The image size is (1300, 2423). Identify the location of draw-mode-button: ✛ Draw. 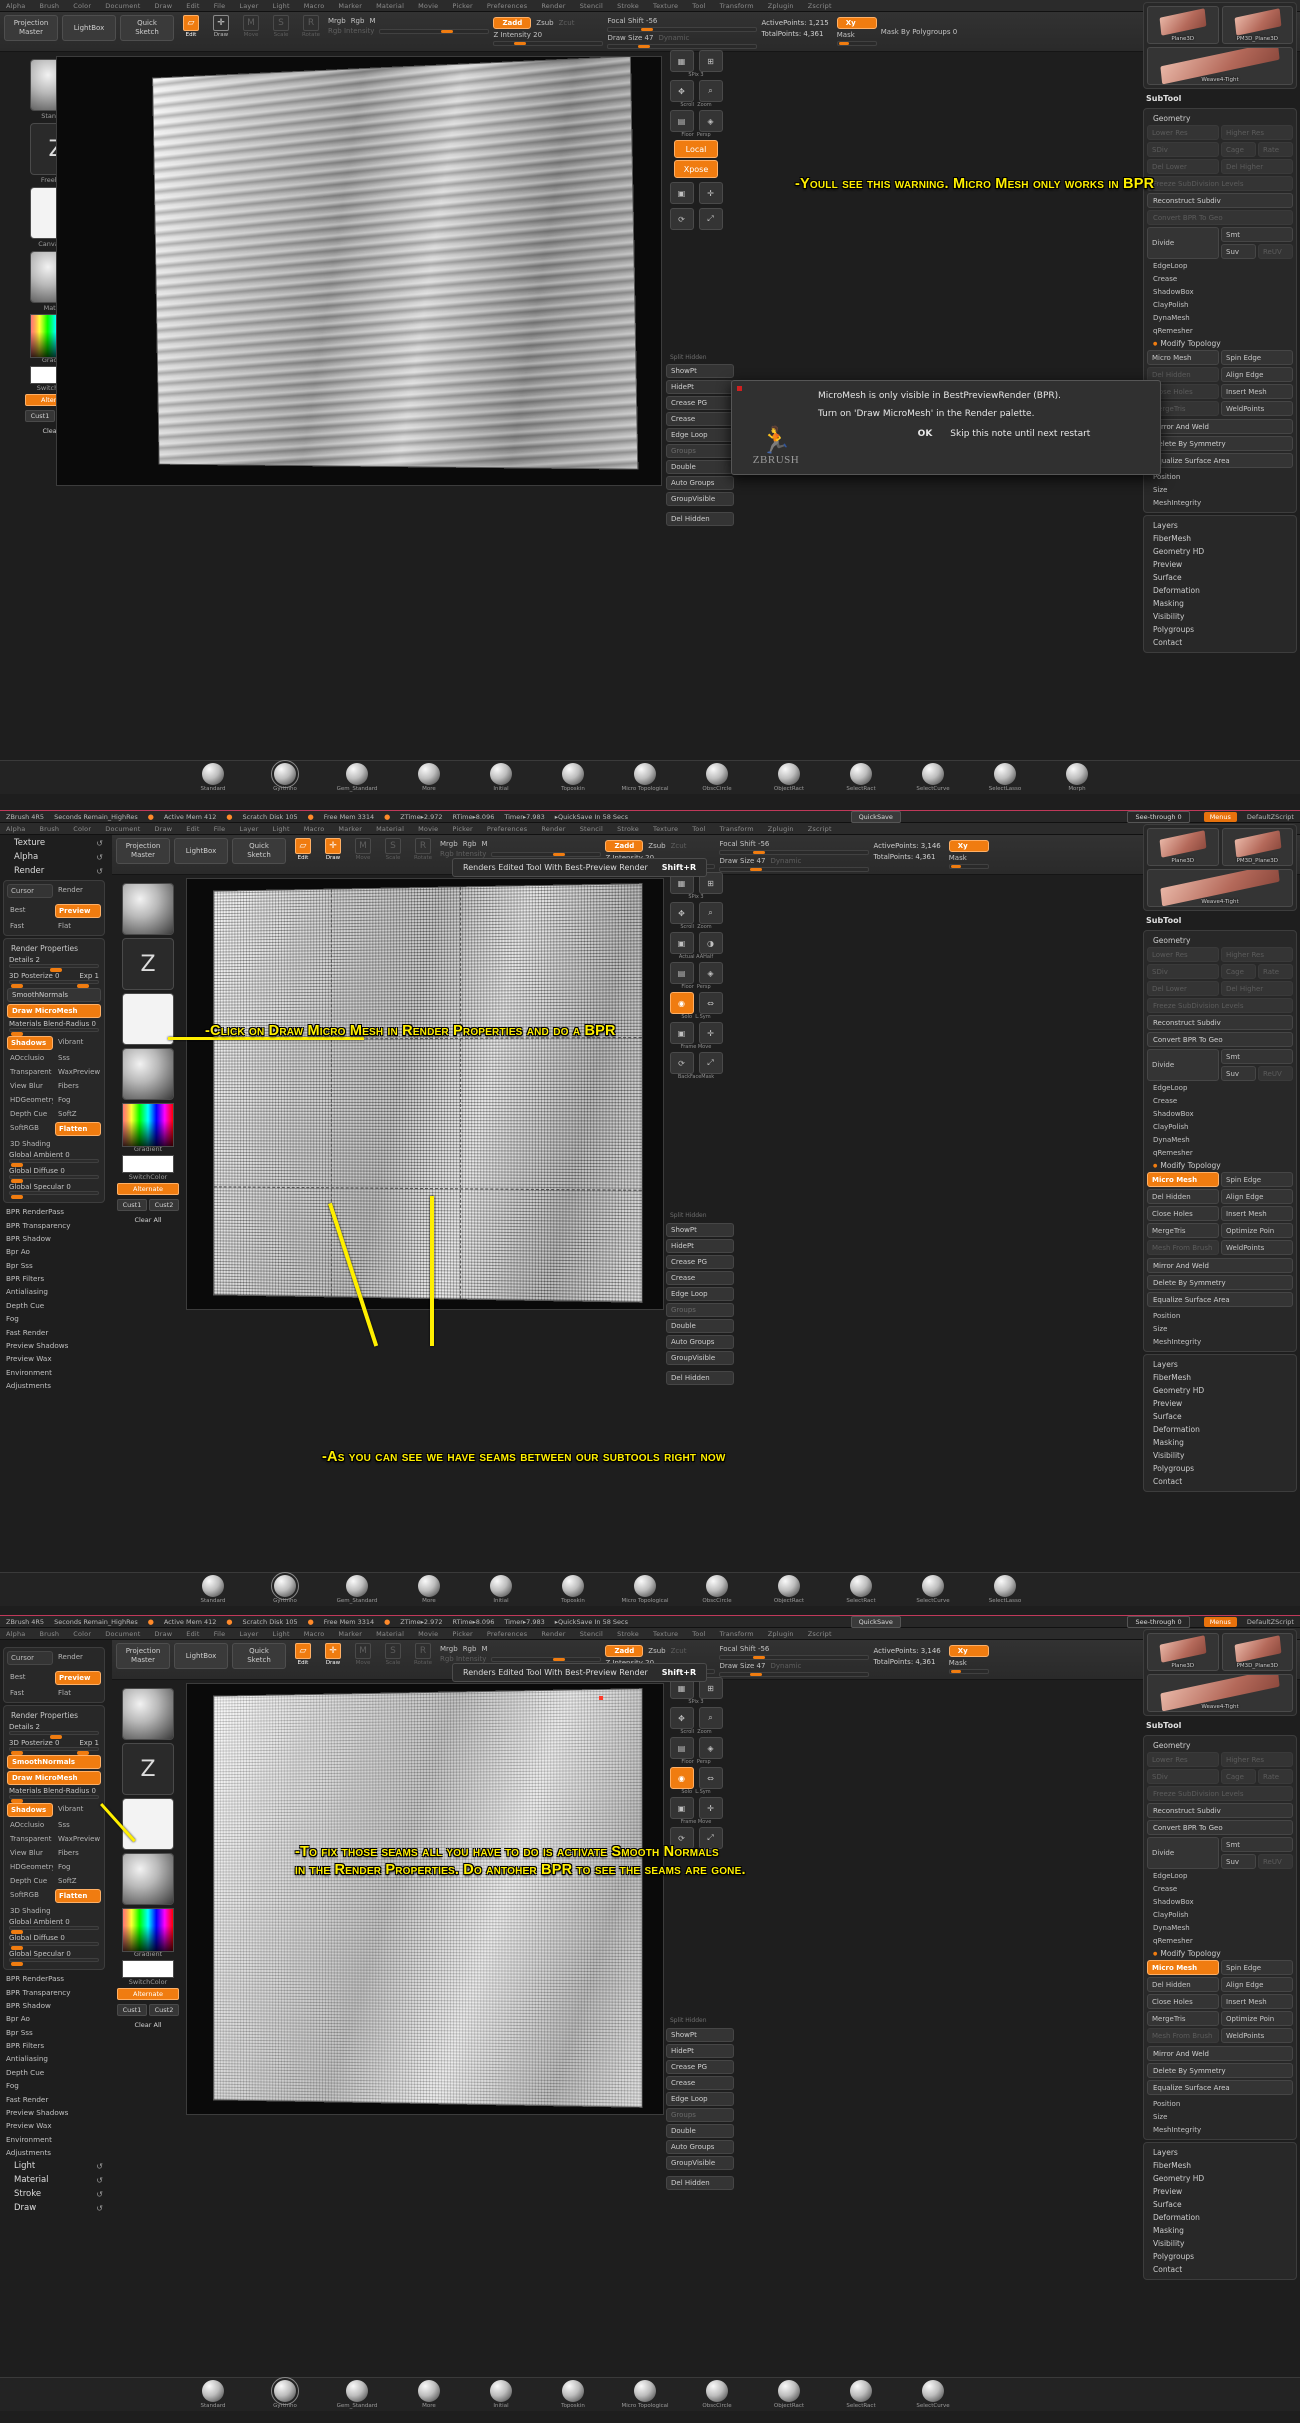
(333, 853).